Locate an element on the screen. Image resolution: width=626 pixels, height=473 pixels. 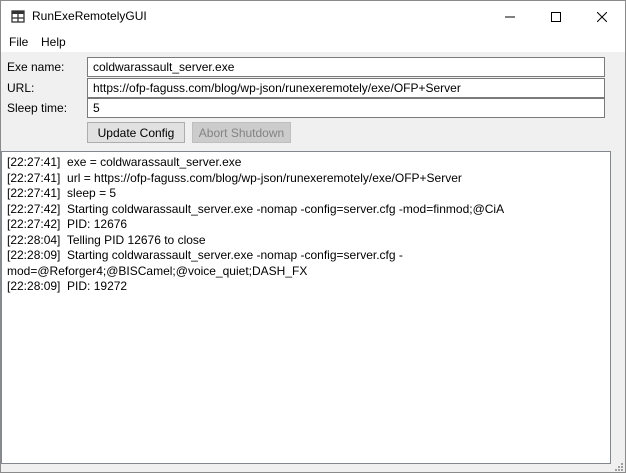
minimize-button is located at coordinates (510, 16).